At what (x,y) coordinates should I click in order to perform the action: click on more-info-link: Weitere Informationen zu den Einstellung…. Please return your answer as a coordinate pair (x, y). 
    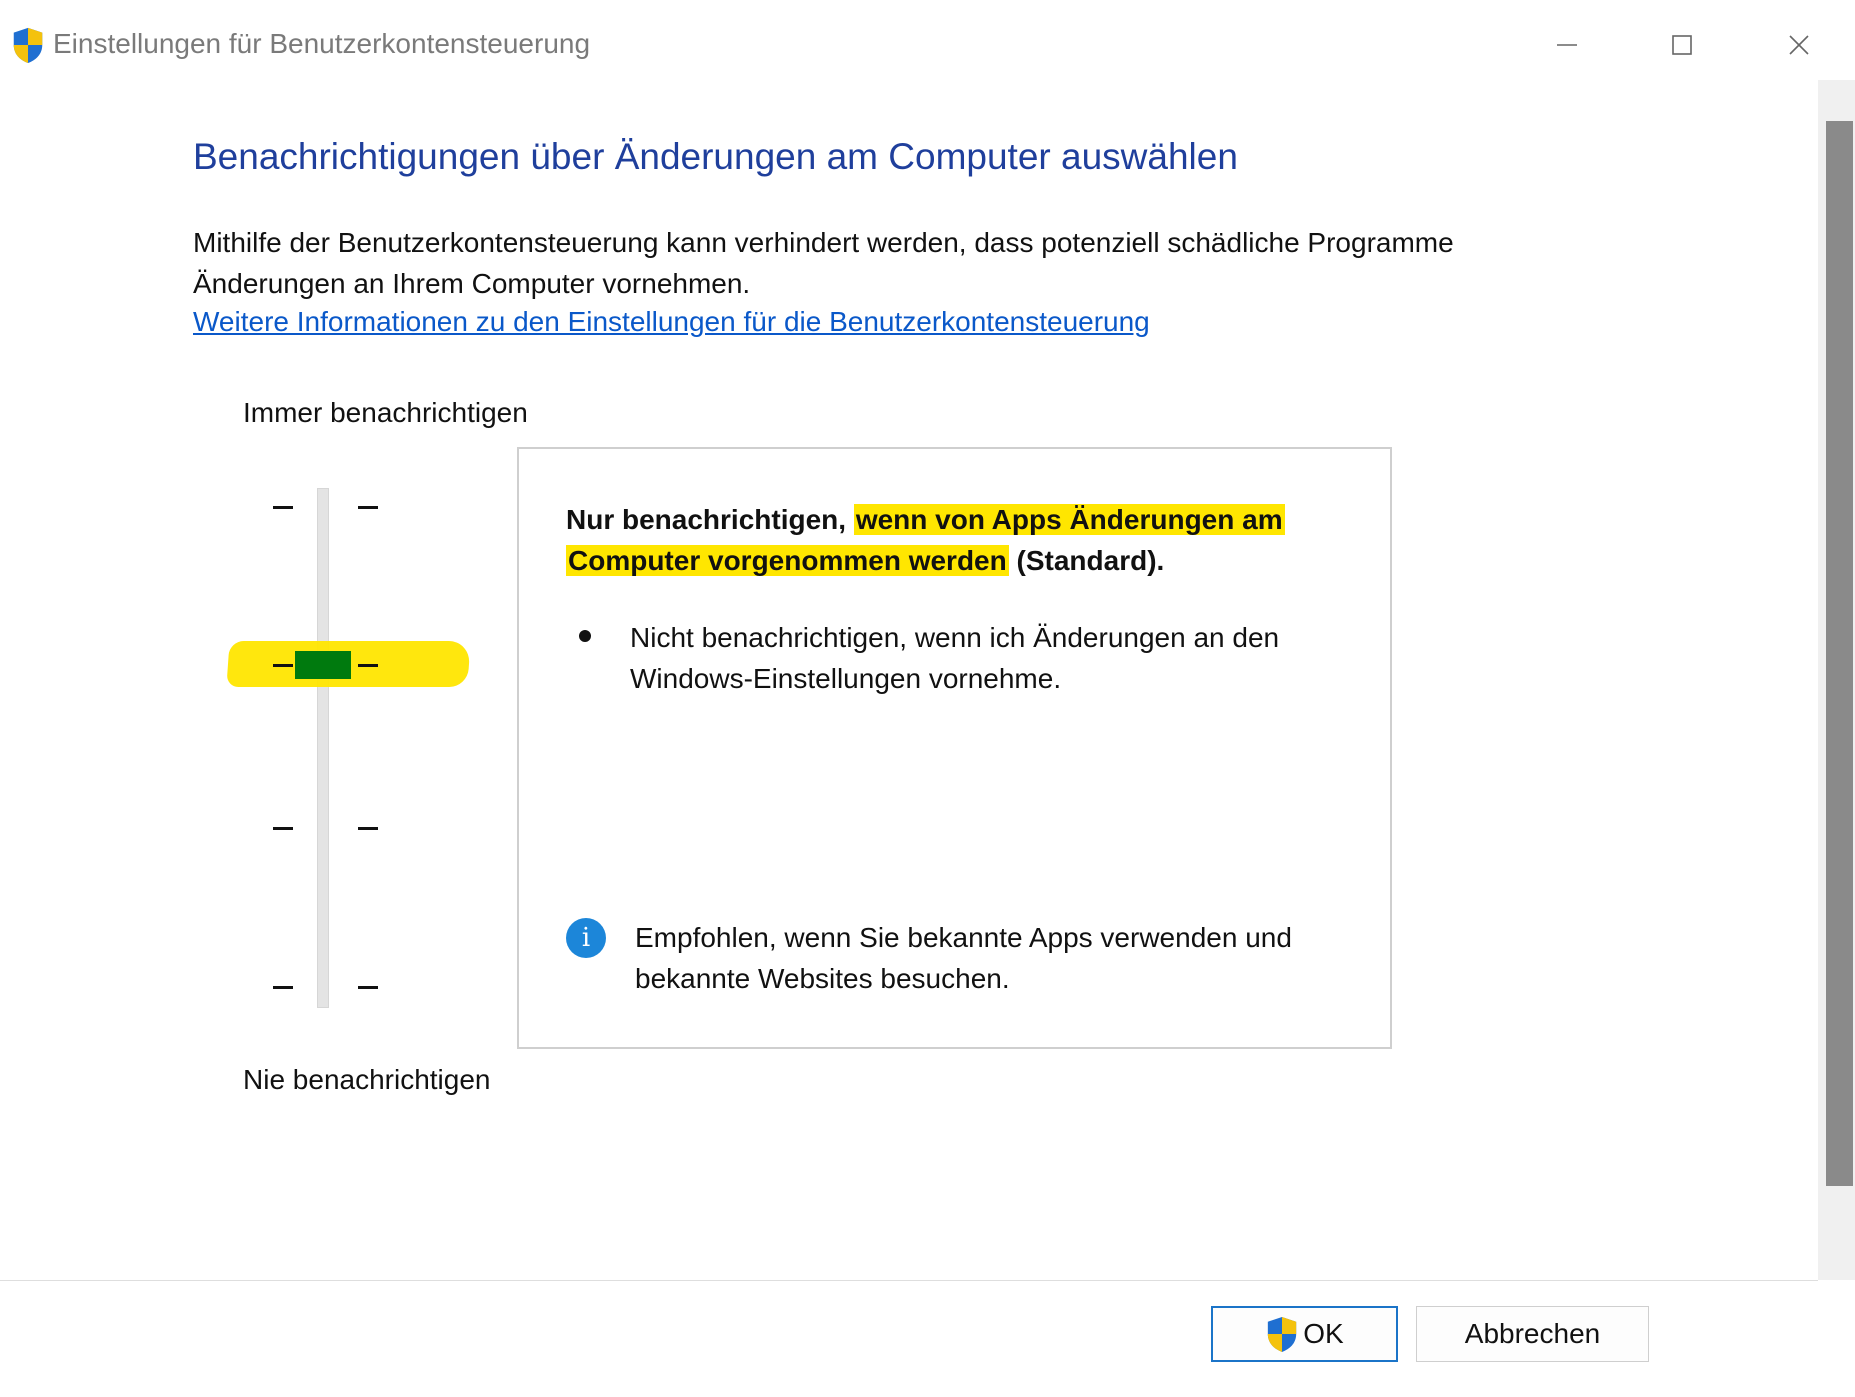
    Looking at the image, I should click on (671, 322).